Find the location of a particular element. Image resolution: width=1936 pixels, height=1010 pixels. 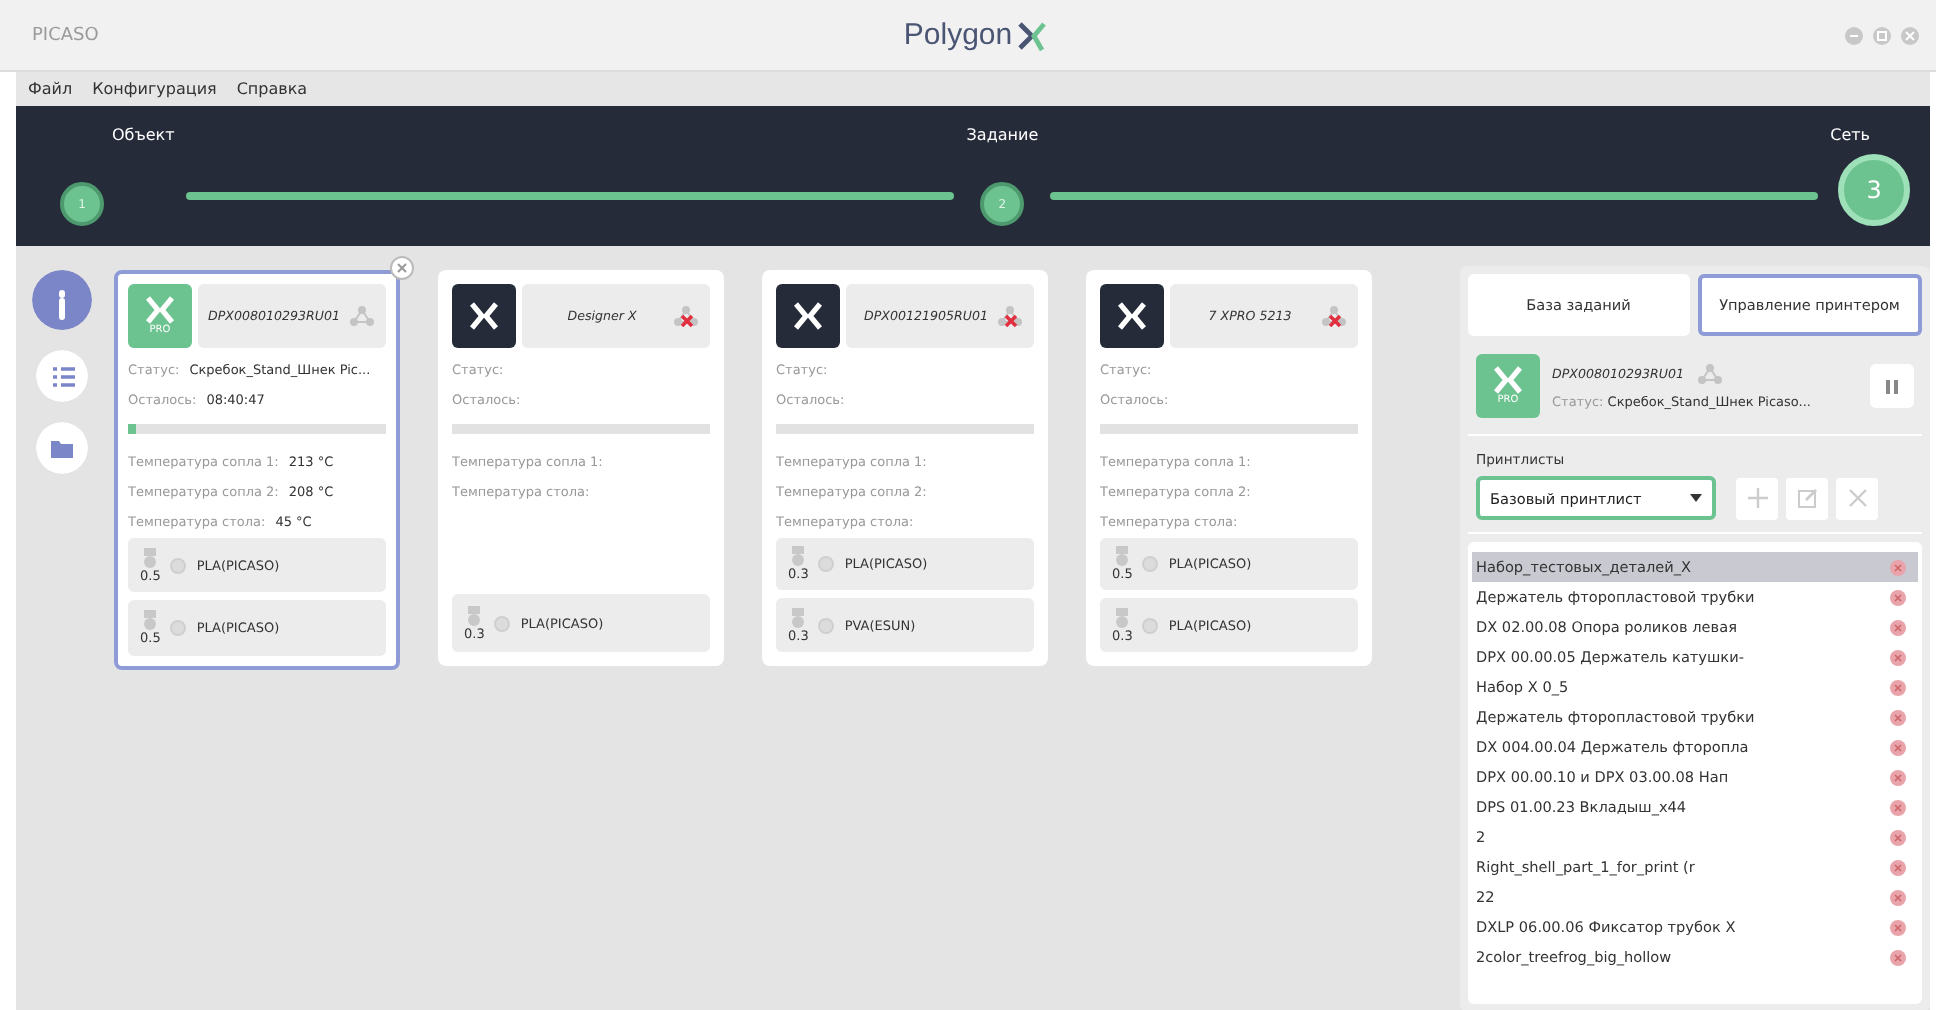

caret-icon is located at coordinates (1696, 498).